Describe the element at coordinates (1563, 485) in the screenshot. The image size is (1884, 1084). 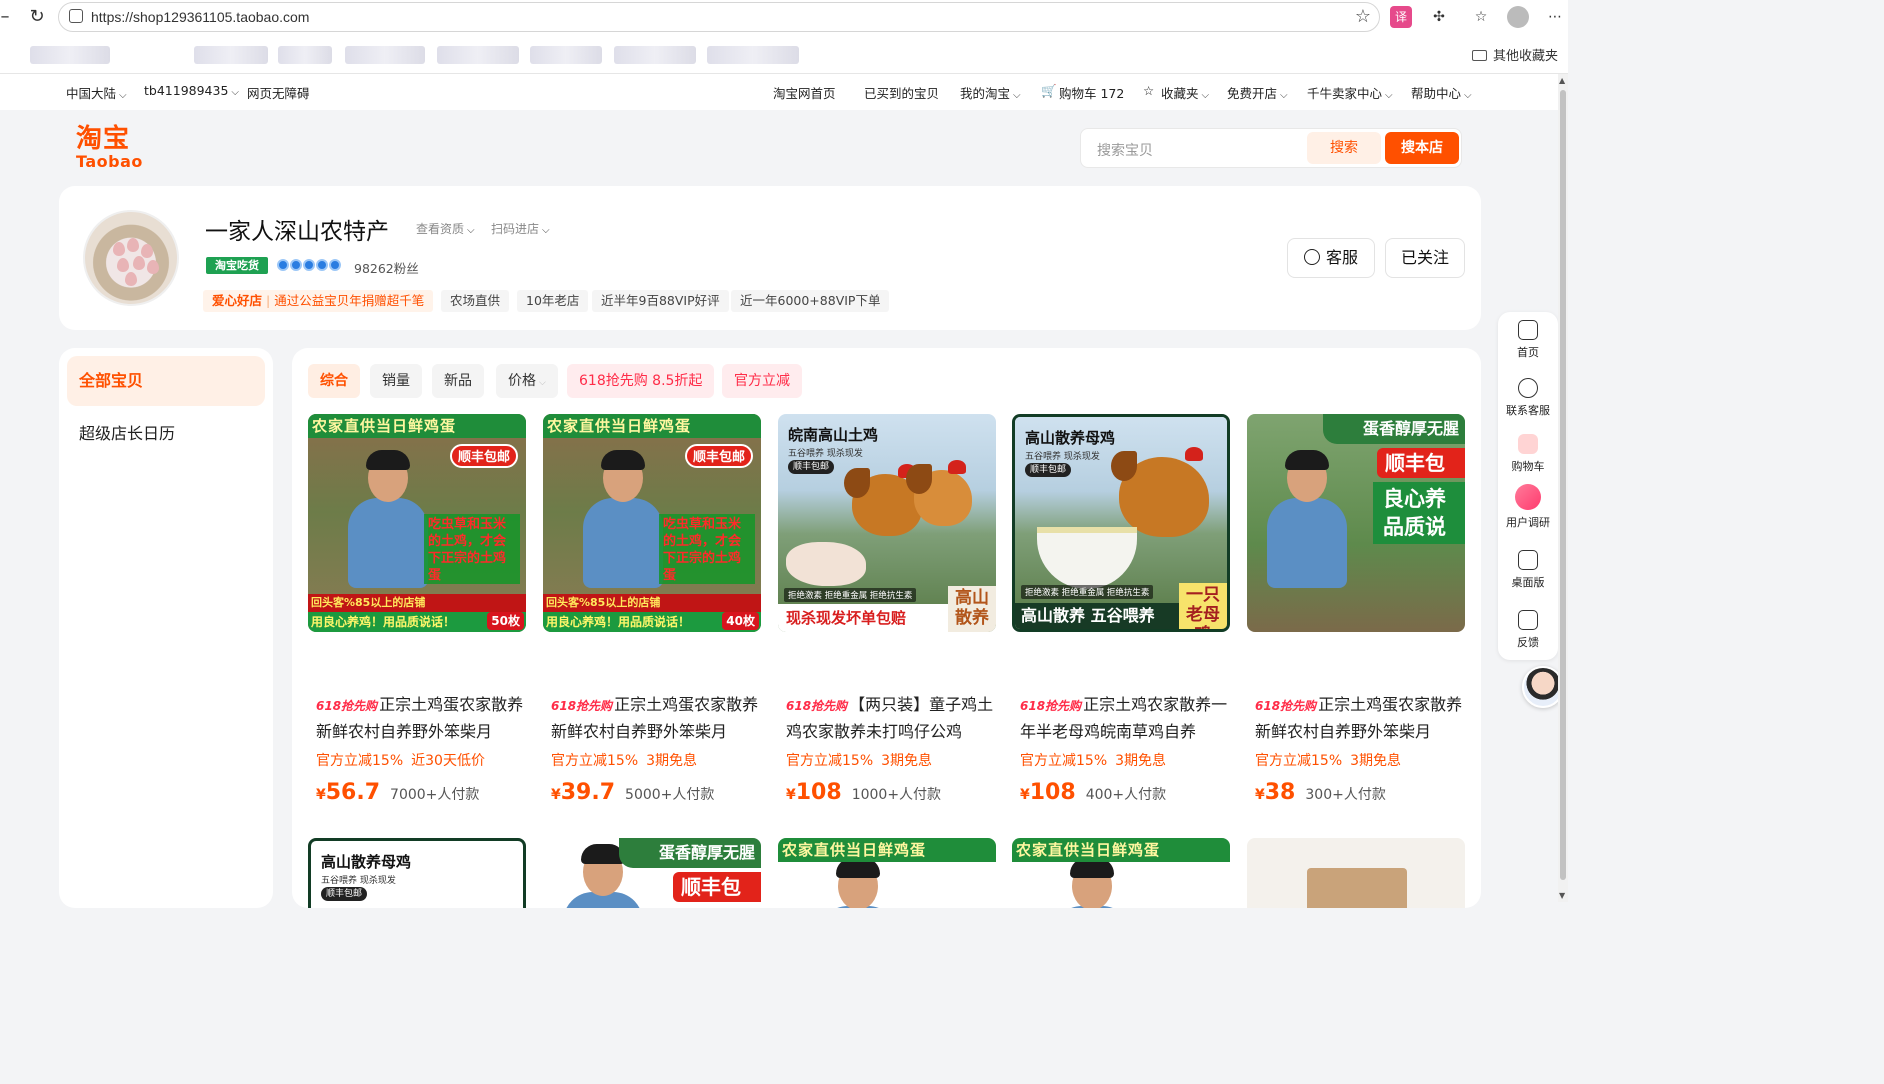
I see `scrollbar-thumb` at that location.